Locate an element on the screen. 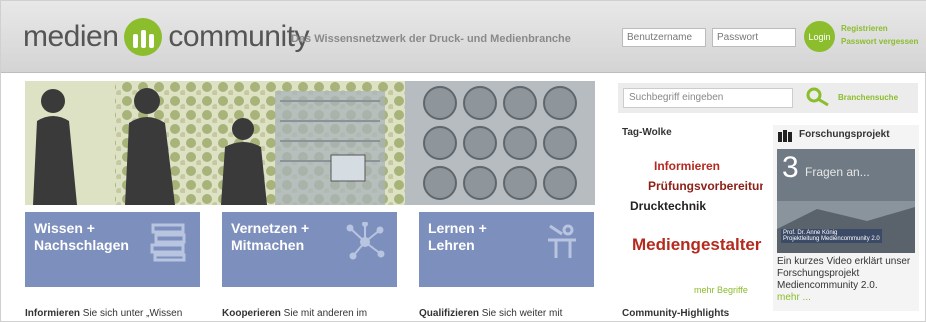  search-input: Suchbegriff eingeben is located at coordinates (708, 98).